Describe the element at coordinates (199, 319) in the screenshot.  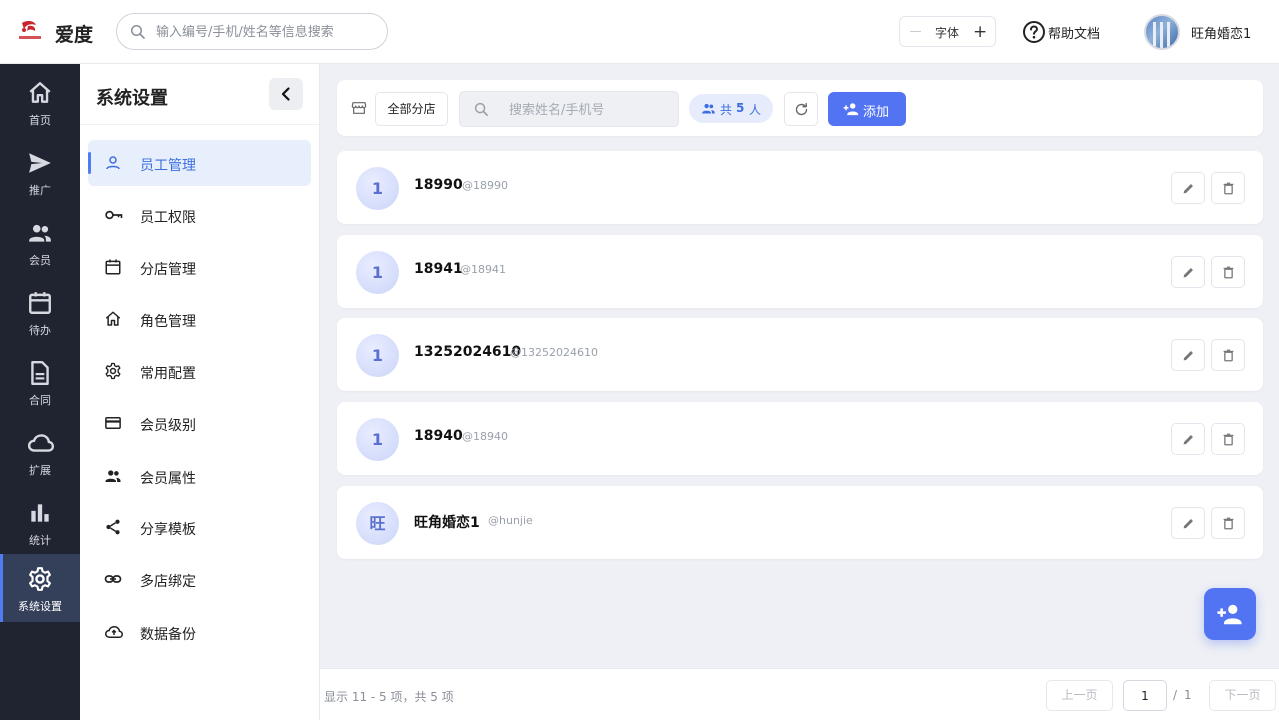
I see `menu-item-role-management: 角色管理` at that location.